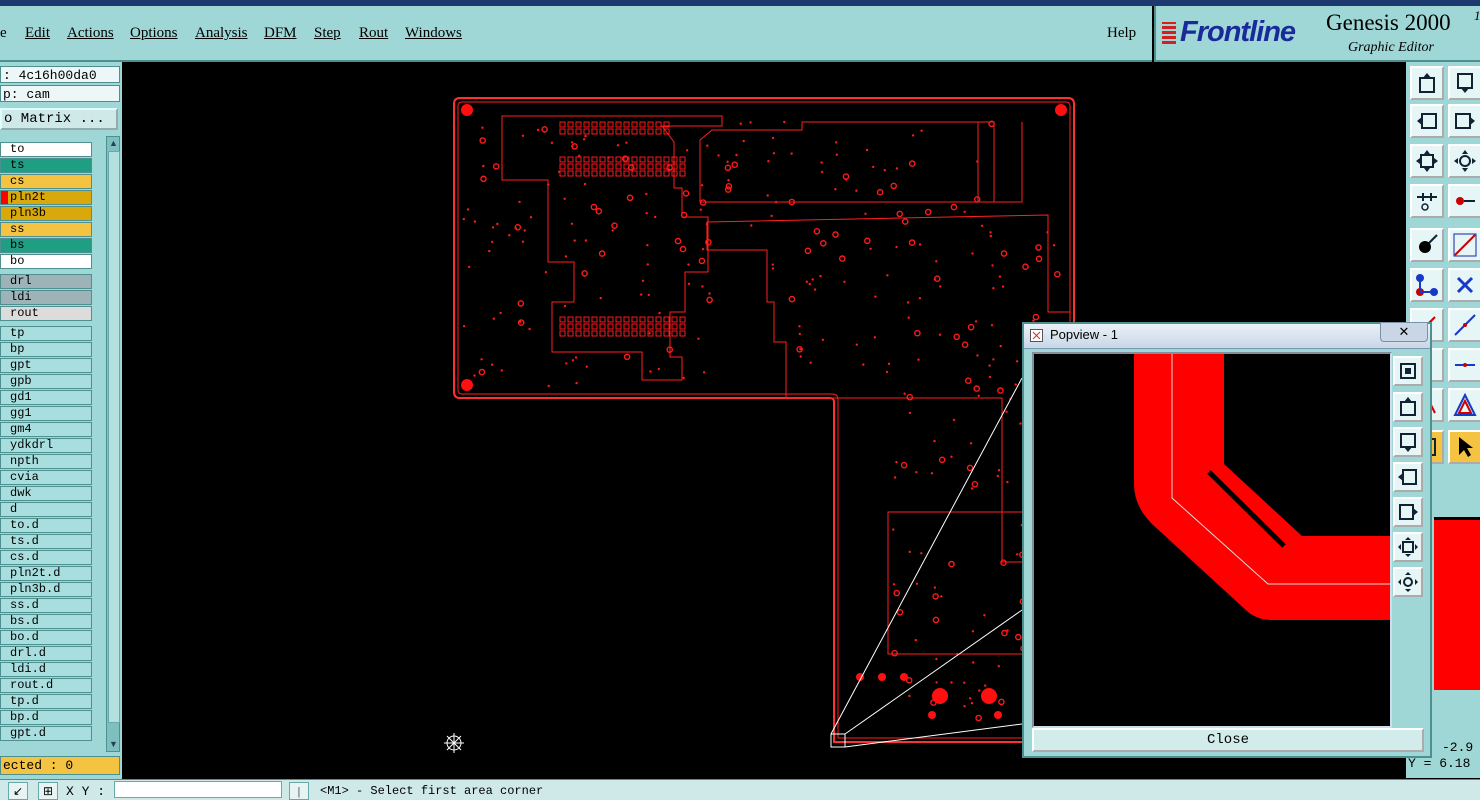 The height and width of the screenshot is (800, 1480). What do you see at coordinates (433, 33) in the screenshot?
I see `menu-windows: Windows` at bounding box center [433, 33].